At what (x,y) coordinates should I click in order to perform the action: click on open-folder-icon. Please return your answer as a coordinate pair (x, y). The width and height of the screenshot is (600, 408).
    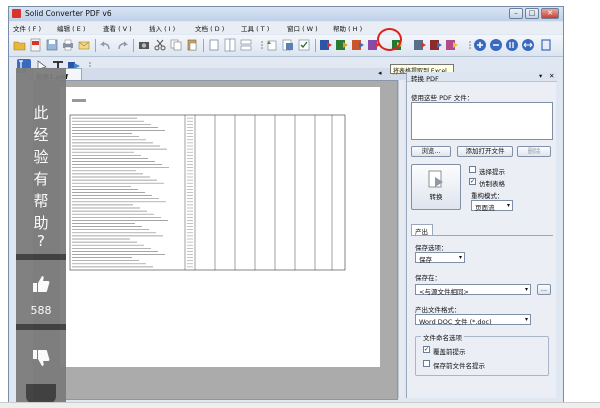
    Looking at the image, I should click on (20, 45).